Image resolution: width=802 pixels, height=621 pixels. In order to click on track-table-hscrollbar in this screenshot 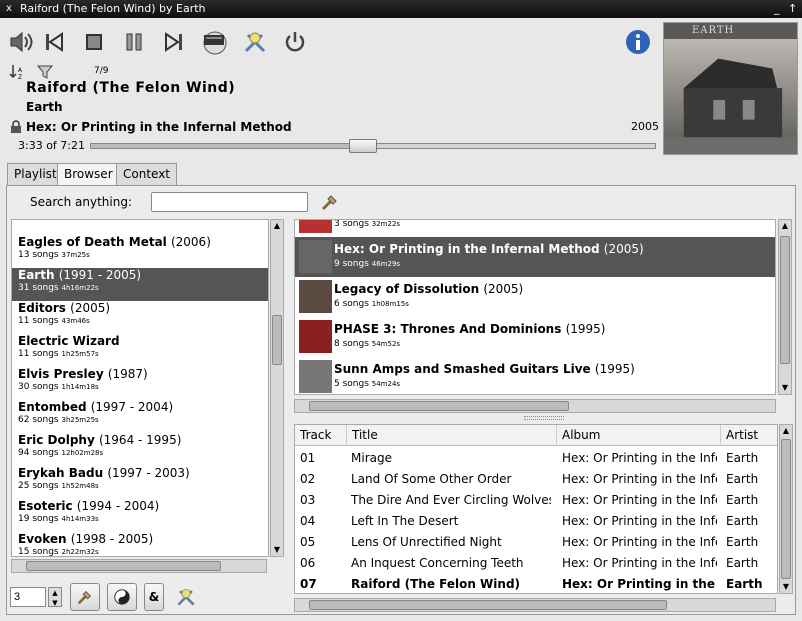, I will do `click(535, 605)`.